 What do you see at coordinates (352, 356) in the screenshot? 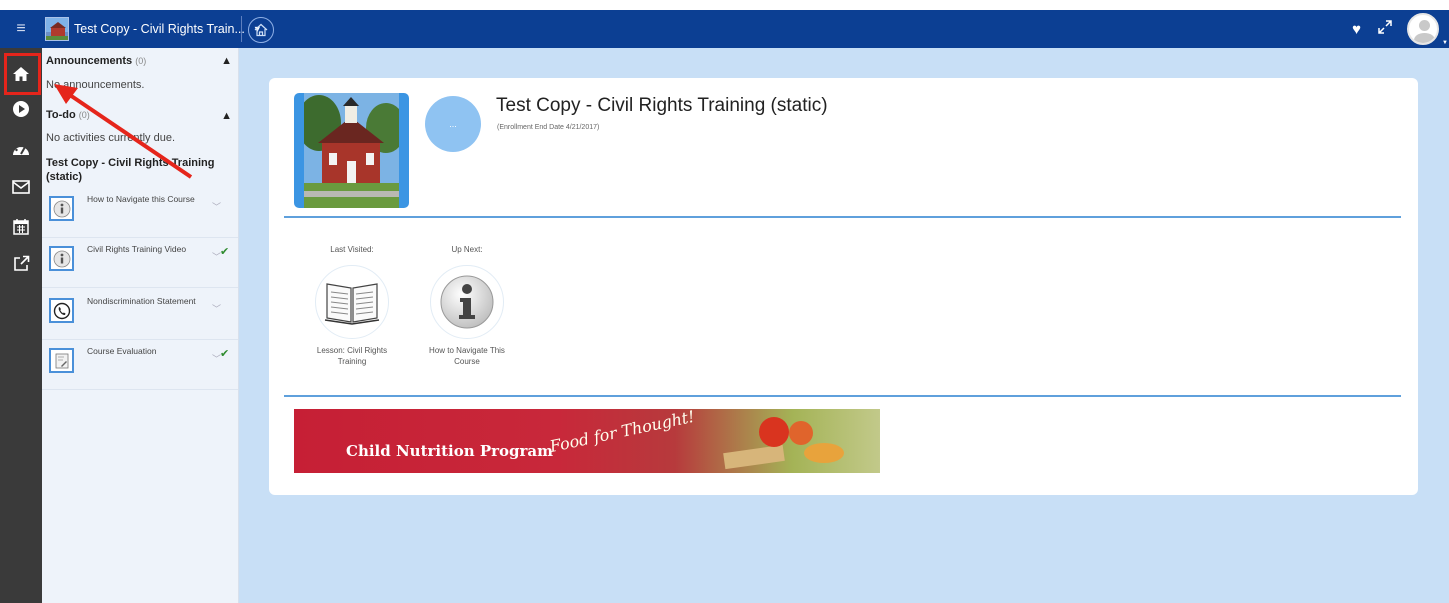
I see `last-visited-name: Lesson: Civil Rights Training` at bounding box center [352, 356].